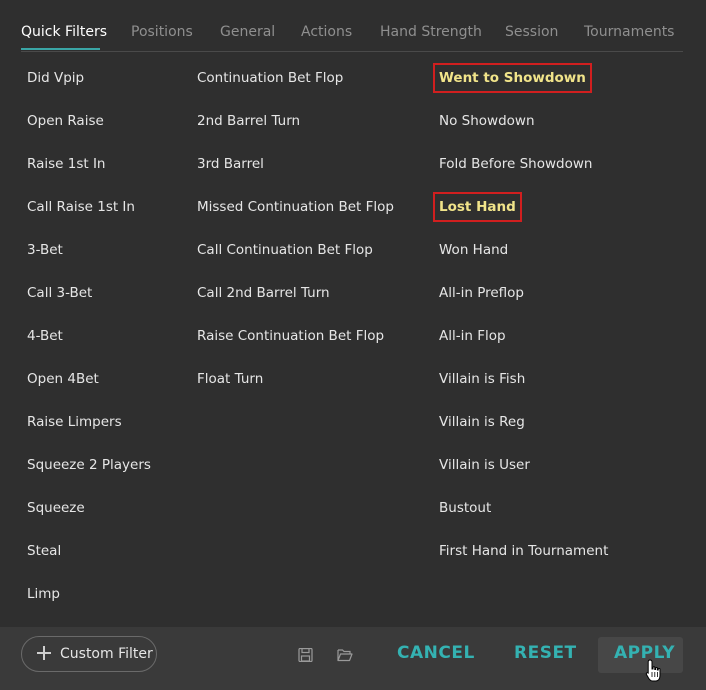 The height and width of the screenshot is (690, 706). I want to click on filter-item: Raise Limpers, so click(74, 422).